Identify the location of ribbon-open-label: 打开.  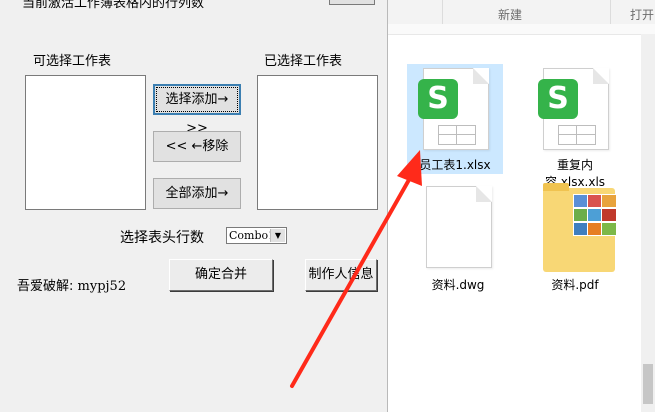
(642, 14).